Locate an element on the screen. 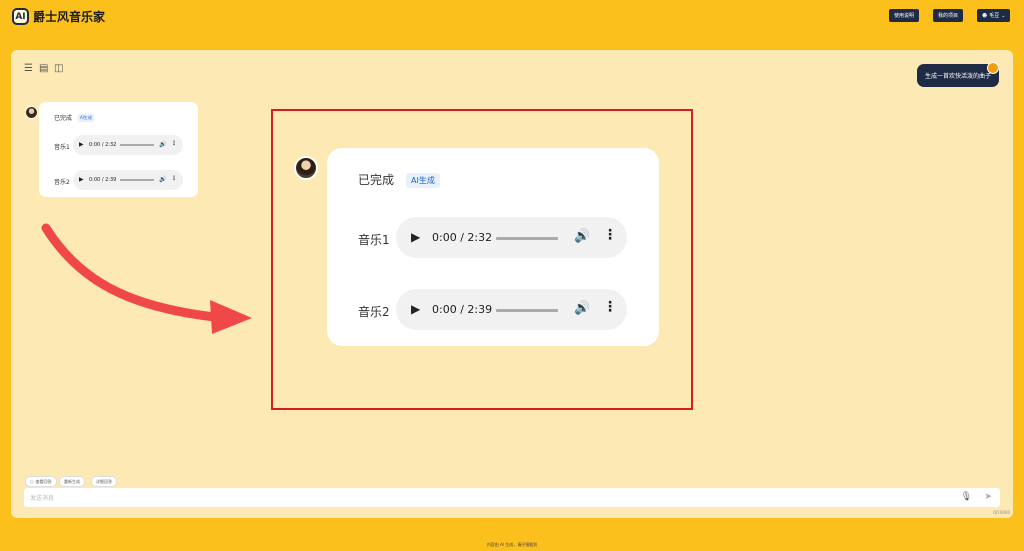 The image size is (1024, 551). quick-action-label: 查看回答 is located at coordinates (43, 481).